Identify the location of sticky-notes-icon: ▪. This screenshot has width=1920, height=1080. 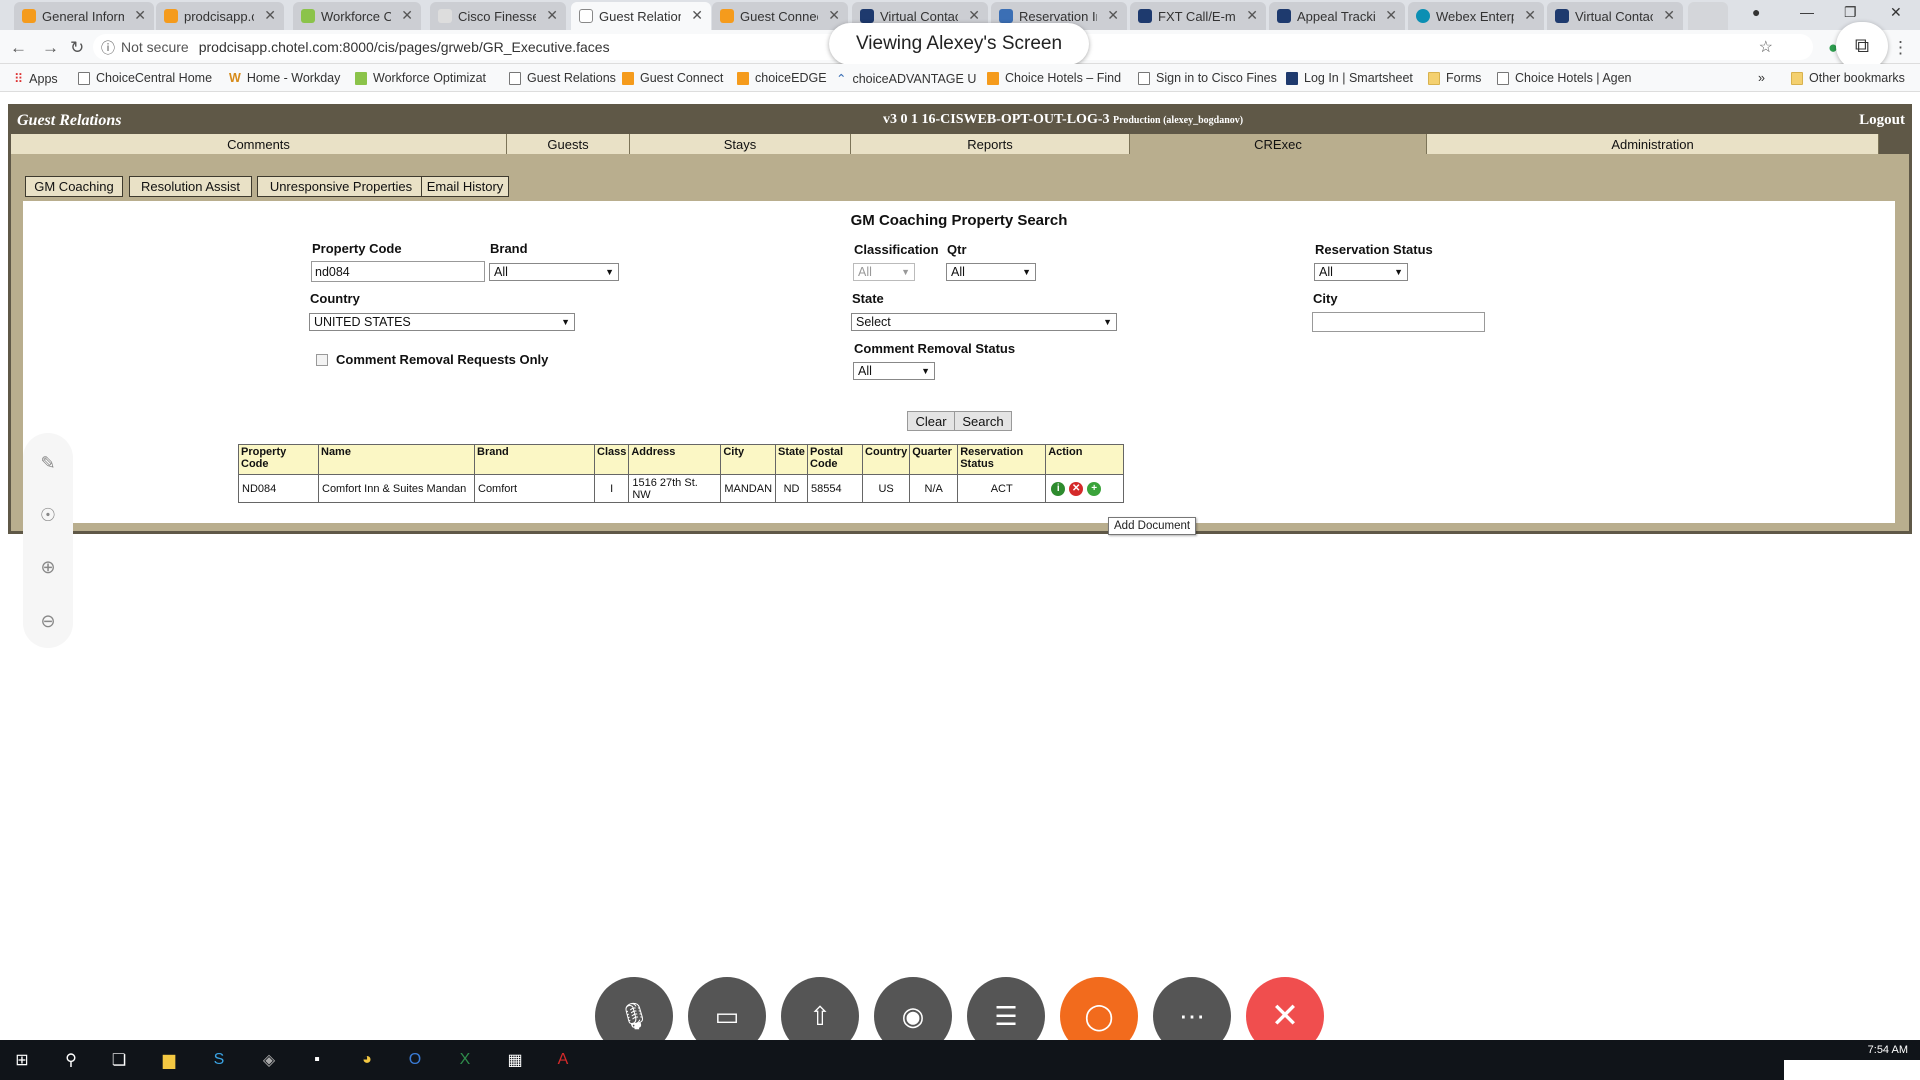
(317, 1060).